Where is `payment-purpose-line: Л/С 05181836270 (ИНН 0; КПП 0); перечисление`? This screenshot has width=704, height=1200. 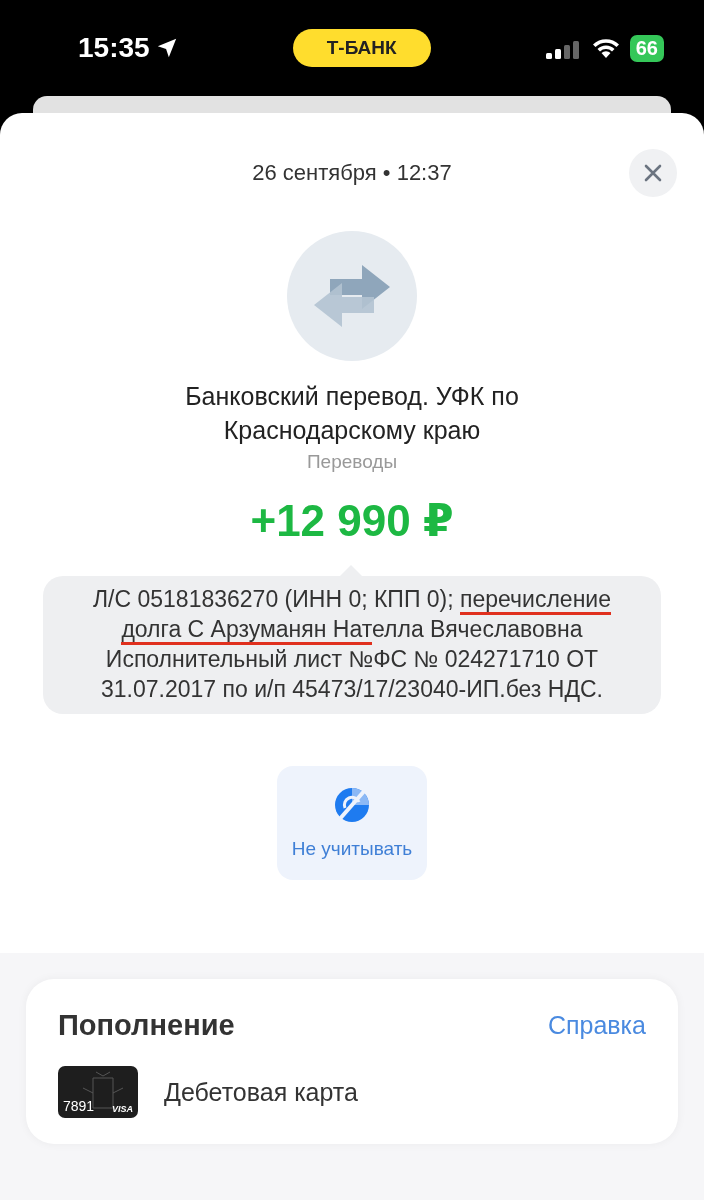
payment-purpose-line: Л/С 05181836270 (ИНН 0; КПП 0); перечисление is located at coordinates (352, 599).